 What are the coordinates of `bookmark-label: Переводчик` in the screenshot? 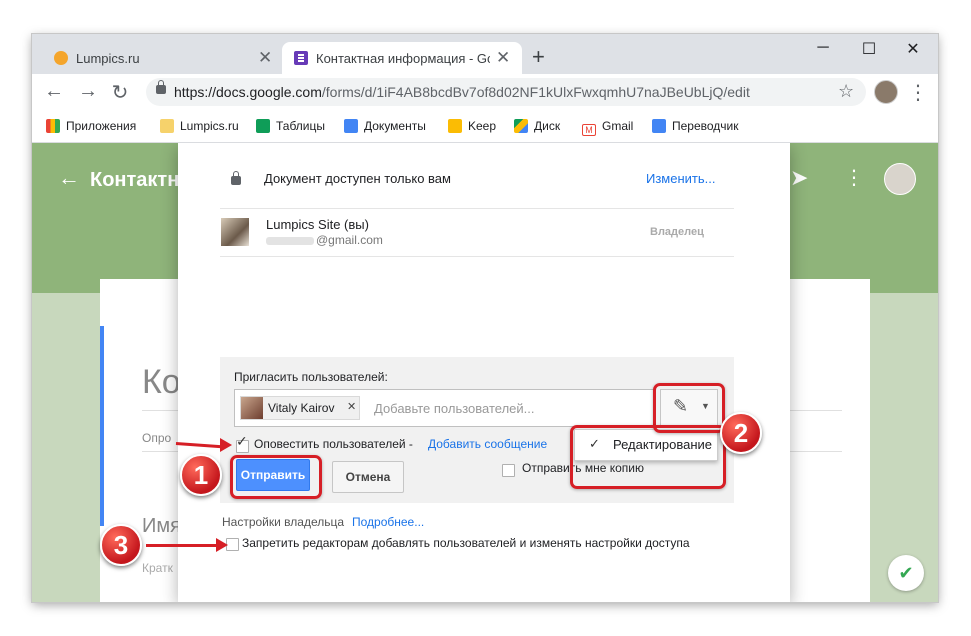 It's located at (705, 126).